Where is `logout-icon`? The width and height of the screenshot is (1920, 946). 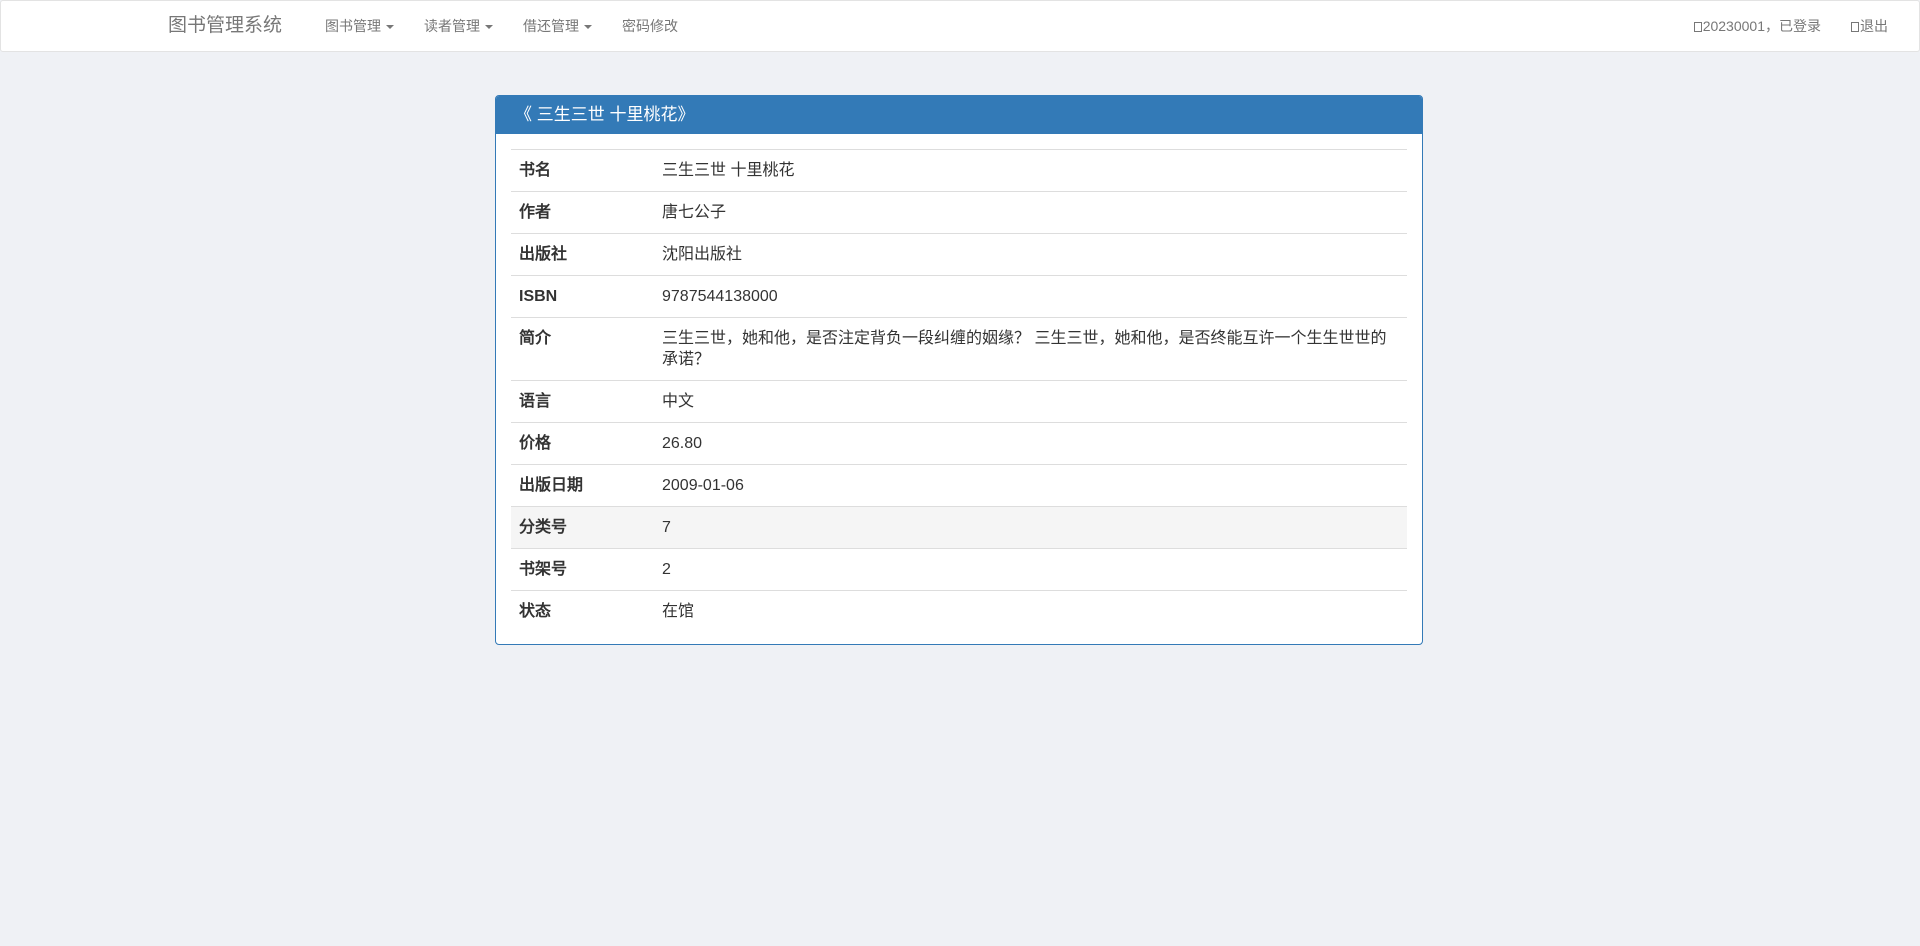 logout-icon is located at coordinates (1855, 27).